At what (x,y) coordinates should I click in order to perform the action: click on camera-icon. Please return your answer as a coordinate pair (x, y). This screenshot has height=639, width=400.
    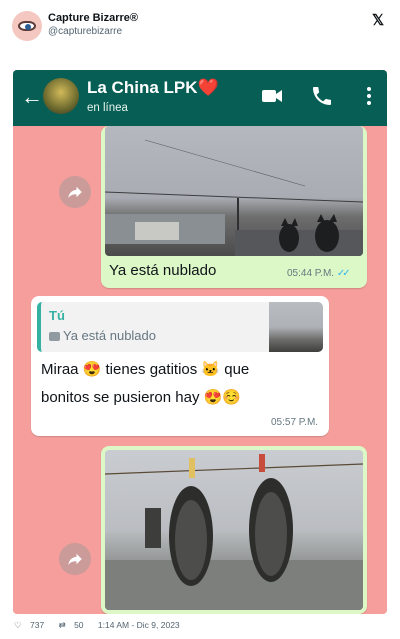
    Looking at the image, I should click on (54, 336).